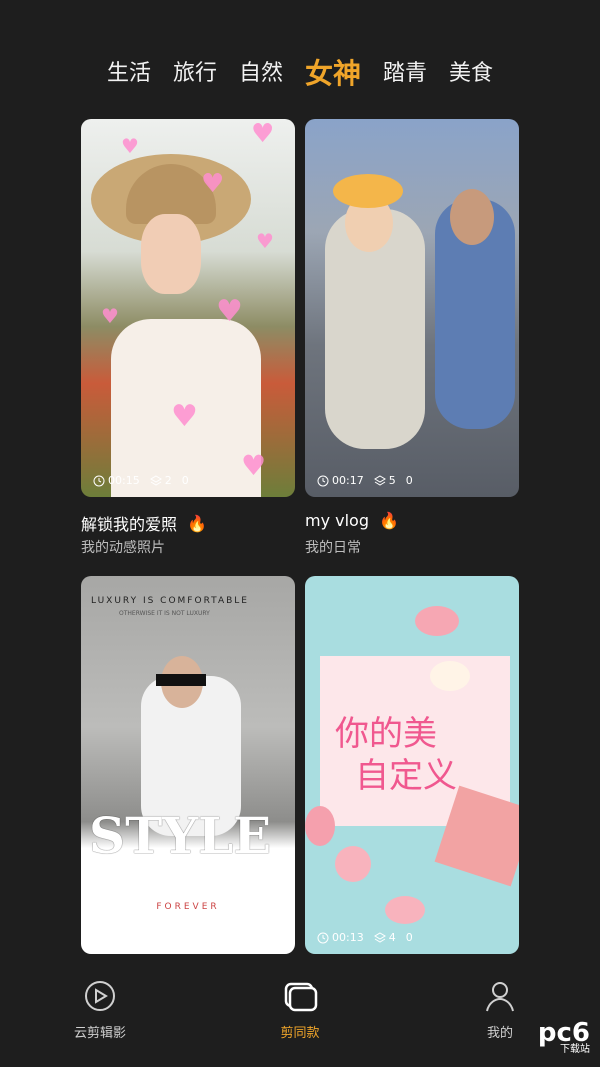 Image resolution: width=600 pixels, height=1067 pixels. What do you see at coordinates (100, 996) in the screenshot?
I see `play-circle-icon` at bounding box center [100, 996].